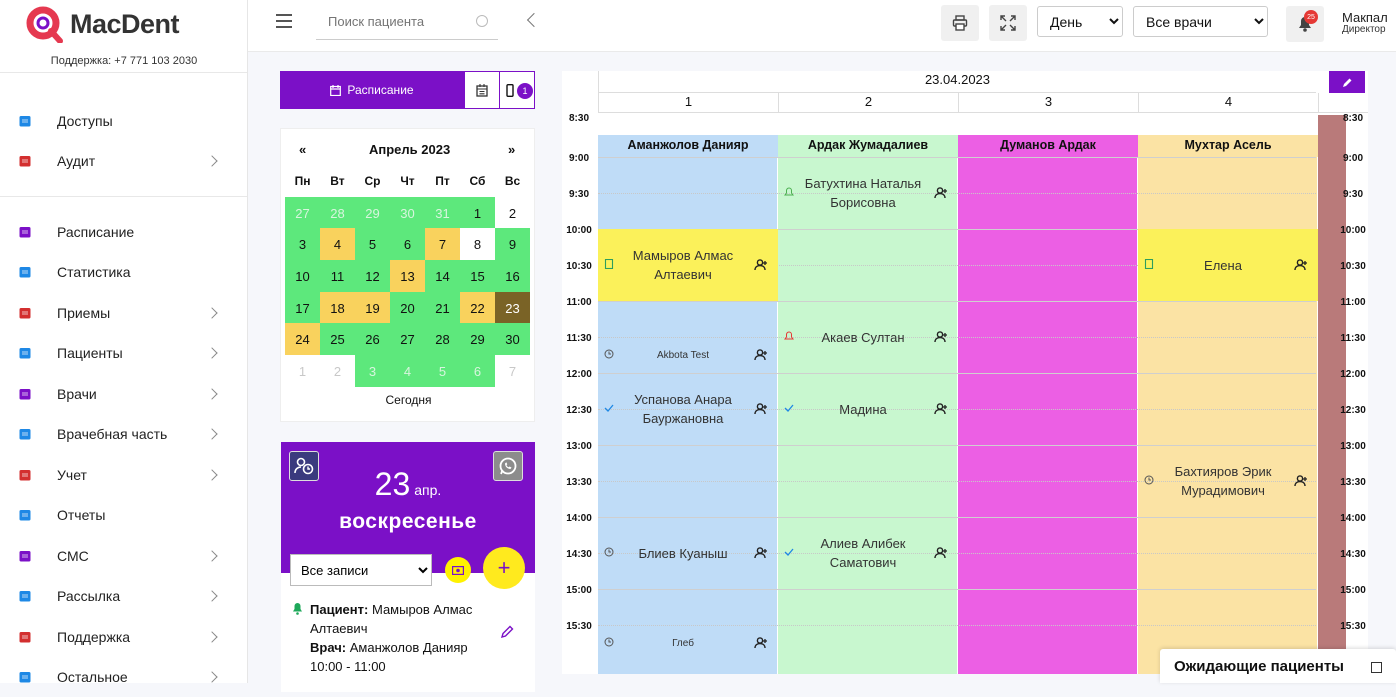 The image size is (1396, 697). I want to click on schedule-tab-button: Расписание, so click(372, 90).